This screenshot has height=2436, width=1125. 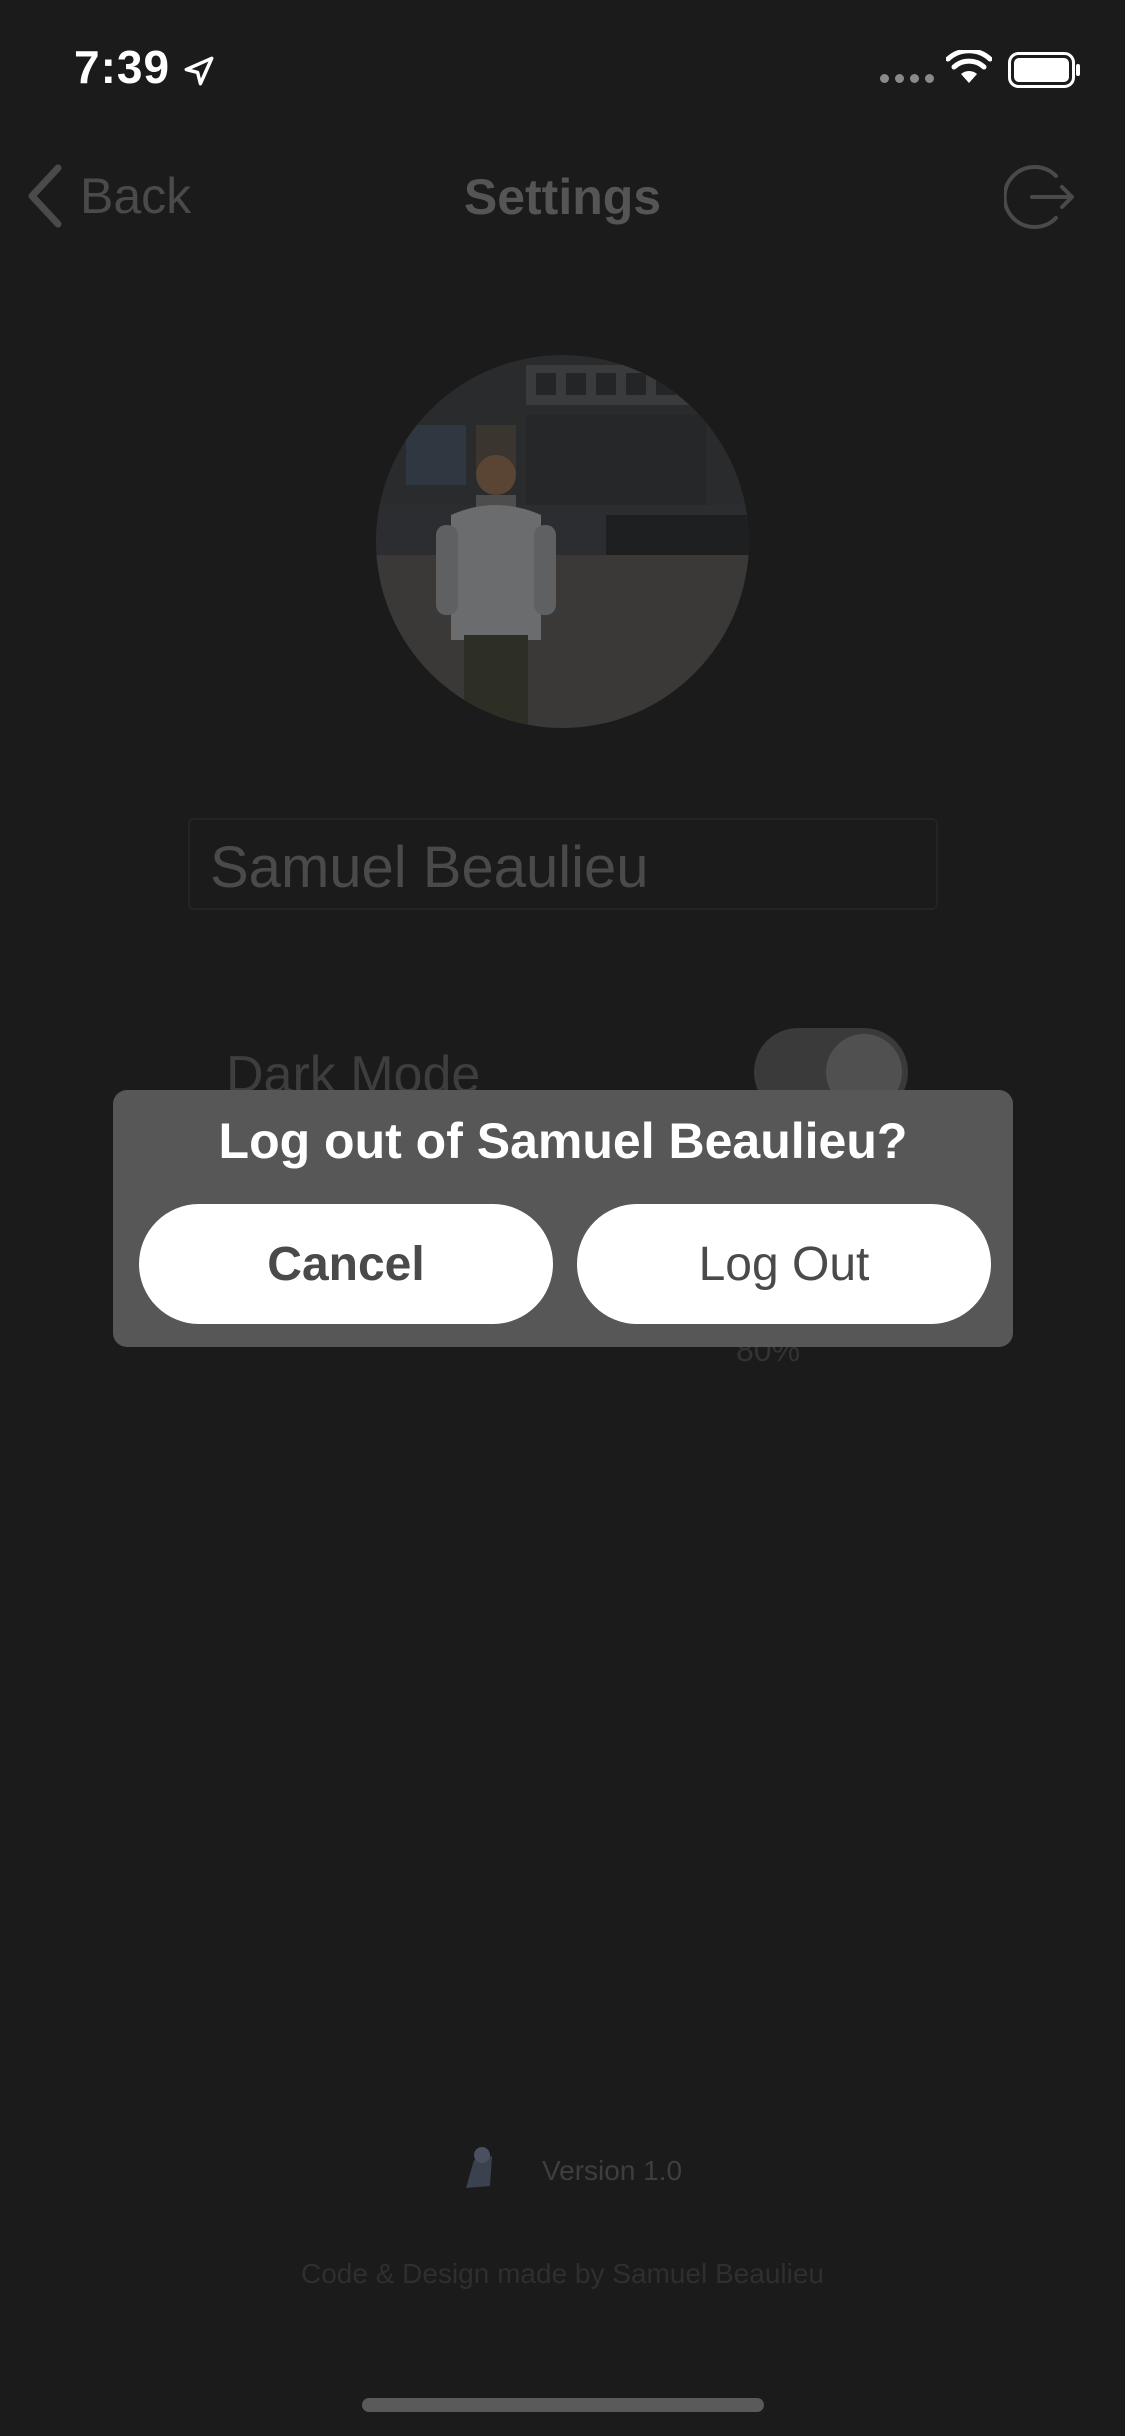 I want to click on profile-photo-image, so click(x=562, y=541).